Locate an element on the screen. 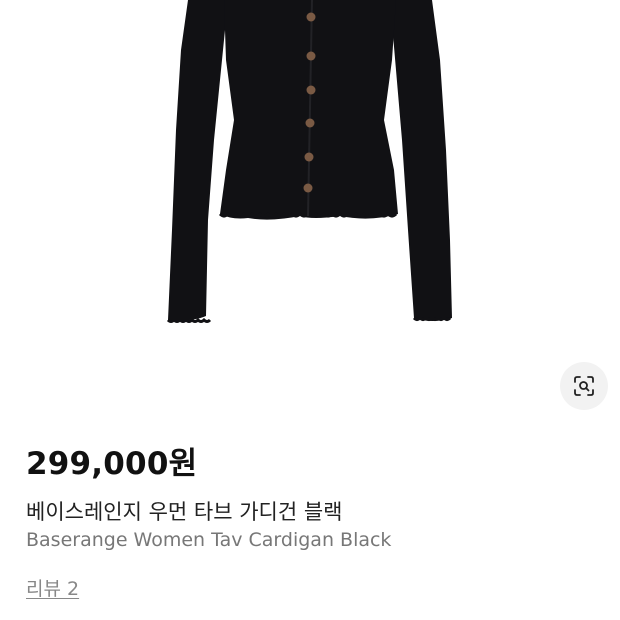 The width and height of the screenshot is (620, 620). product-title-korean: 베이스레인지 우먼 타브 가디건 블랙 is located at coordinates (184, 512).